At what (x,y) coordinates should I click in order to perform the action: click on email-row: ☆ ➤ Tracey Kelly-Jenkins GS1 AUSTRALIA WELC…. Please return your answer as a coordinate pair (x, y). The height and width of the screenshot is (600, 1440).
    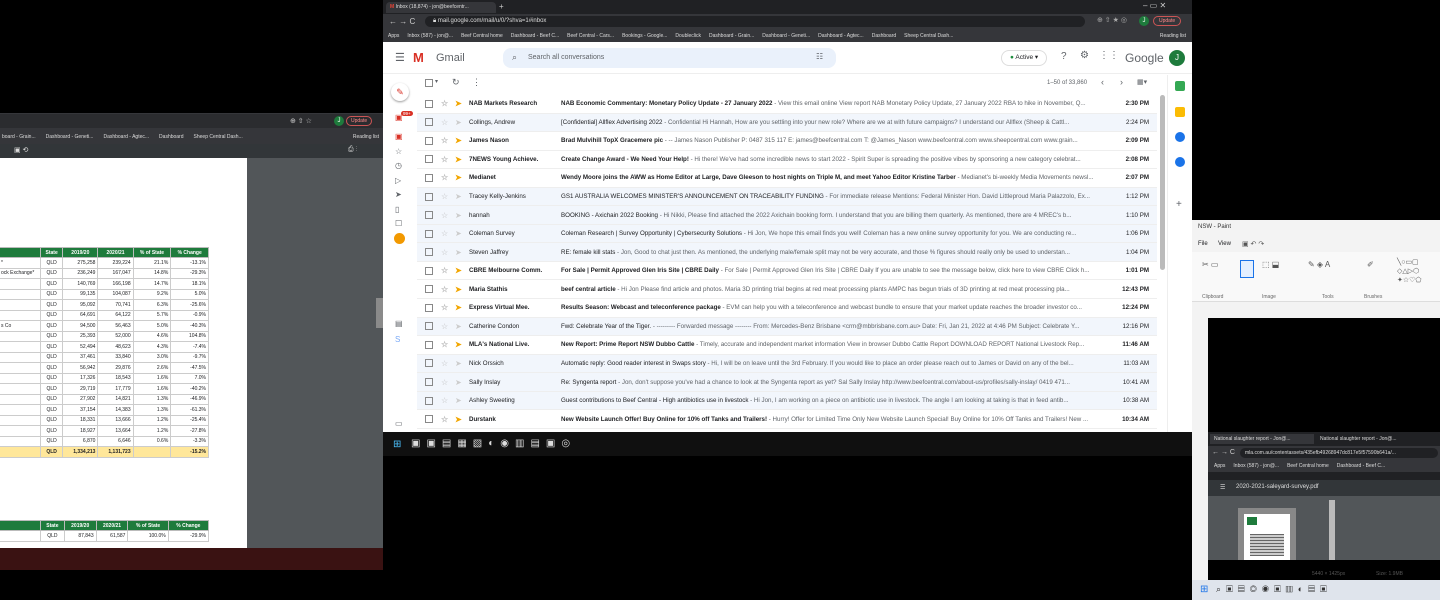
    Looking at the image, I should click on (787, 197).